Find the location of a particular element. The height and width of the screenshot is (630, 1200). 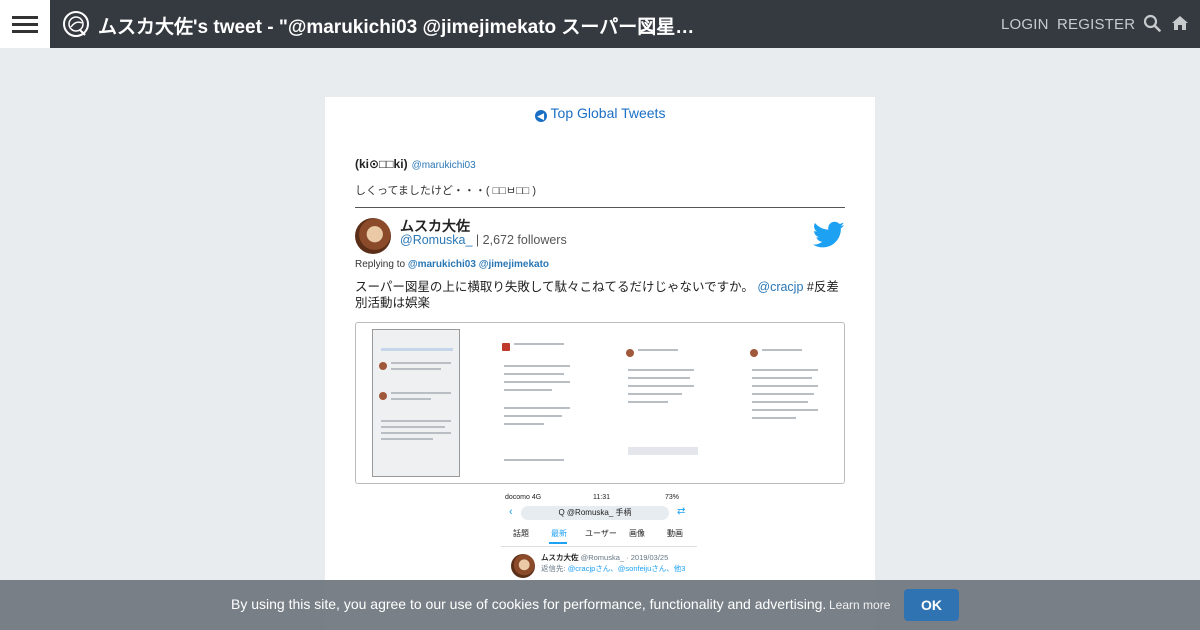

top-global-tweets-link: ◀ Top Global Tweets is located at coordinates (600, 113).